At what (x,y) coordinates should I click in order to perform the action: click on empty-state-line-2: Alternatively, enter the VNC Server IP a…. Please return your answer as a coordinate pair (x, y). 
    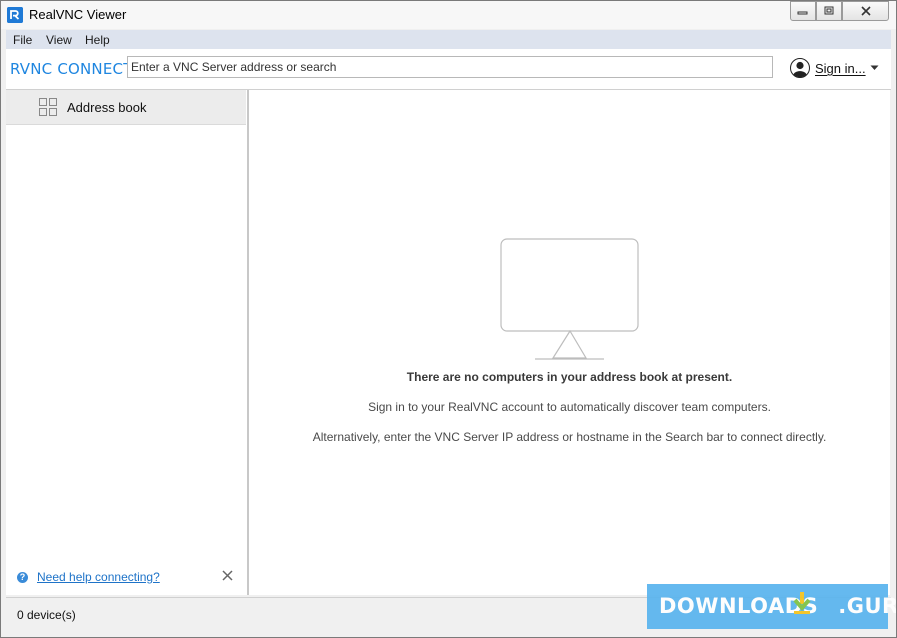
    Looking at the image, I should click on (569, 437).